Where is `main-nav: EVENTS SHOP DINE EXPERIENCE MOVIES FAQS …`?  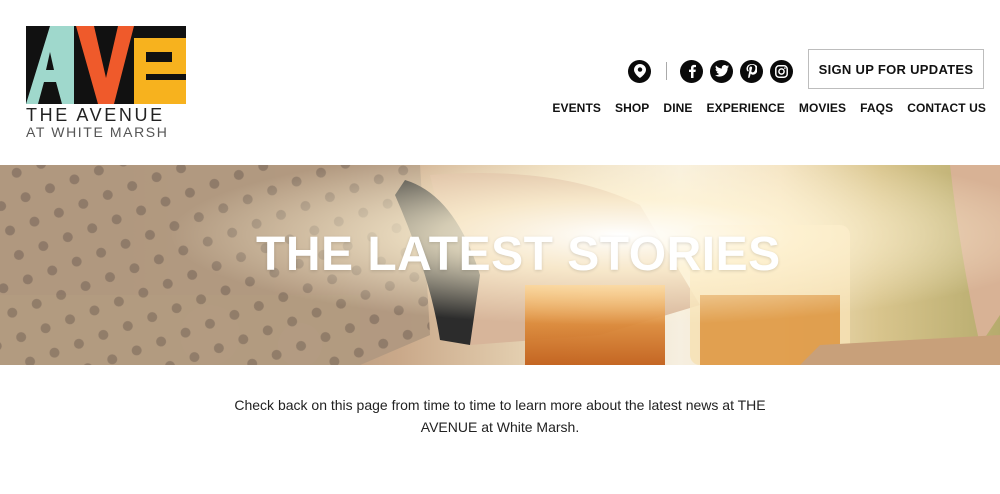 main-nav: EVENTS SHOP DINE EXPERIENCE MOVIES FAQS … is located at coordinates (762, 108).